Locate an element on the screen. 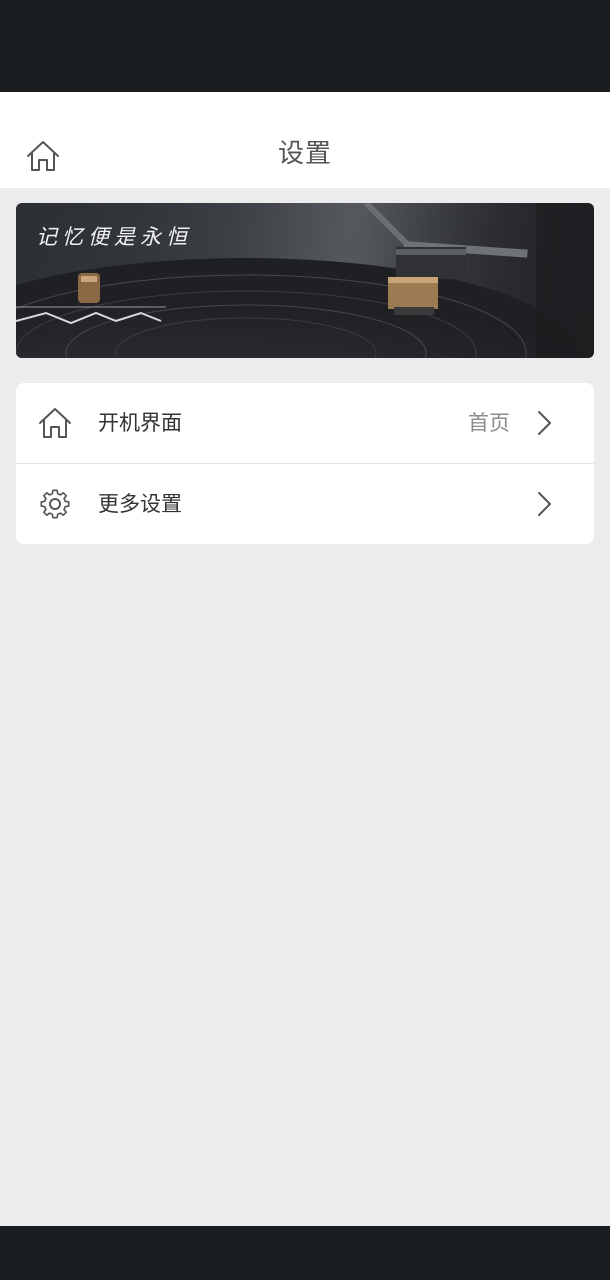 Image resolution: width=610 pixels, height=1280 pixels. page-title: 设置 is located at coordinates (304, 154).